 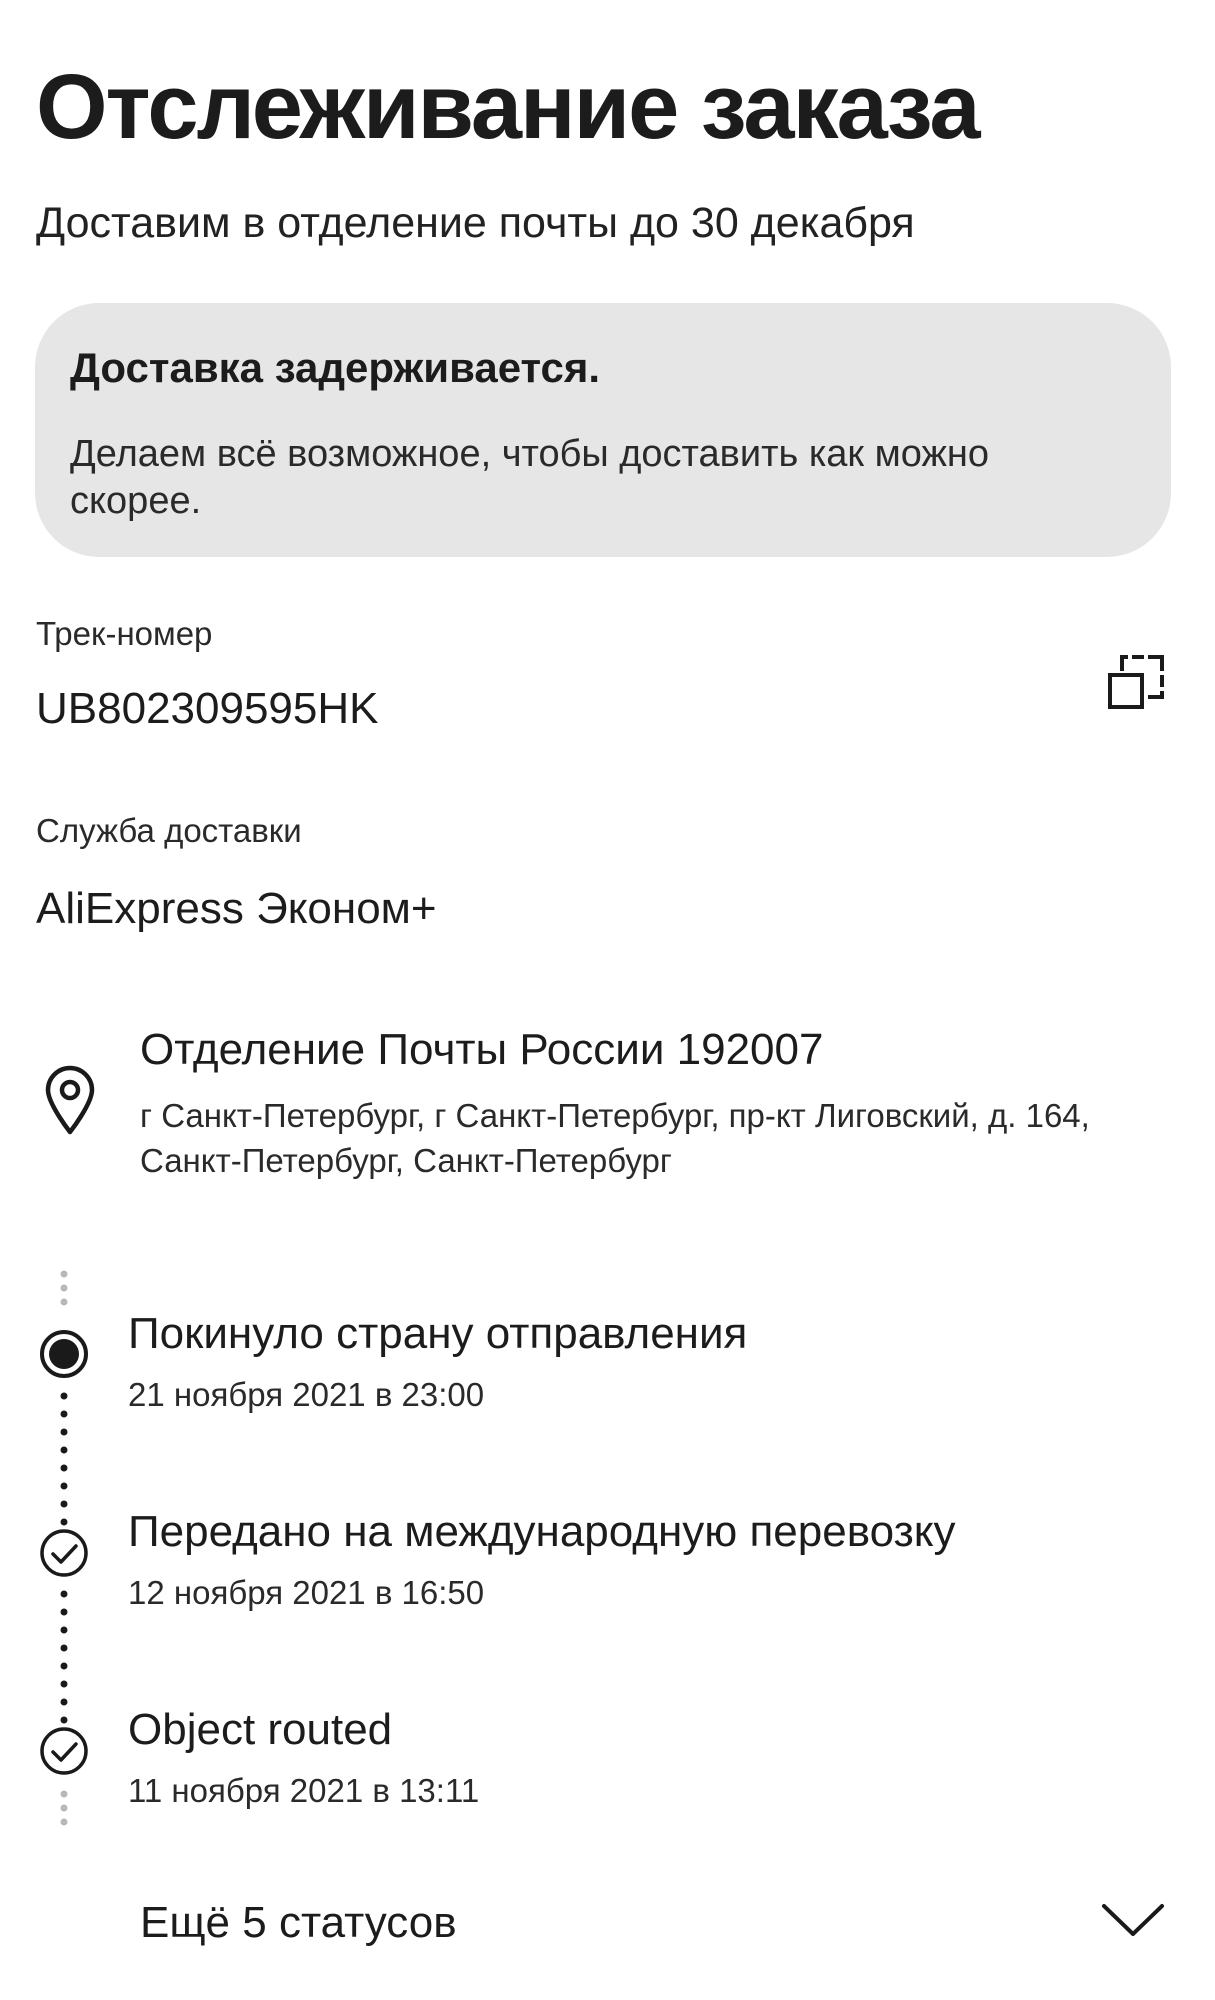 What do you see at coordinates (236, 908) in the screenshot?
I see `delivery-service-value: AliExpress Эконом+` at bounding box center [236, 908].